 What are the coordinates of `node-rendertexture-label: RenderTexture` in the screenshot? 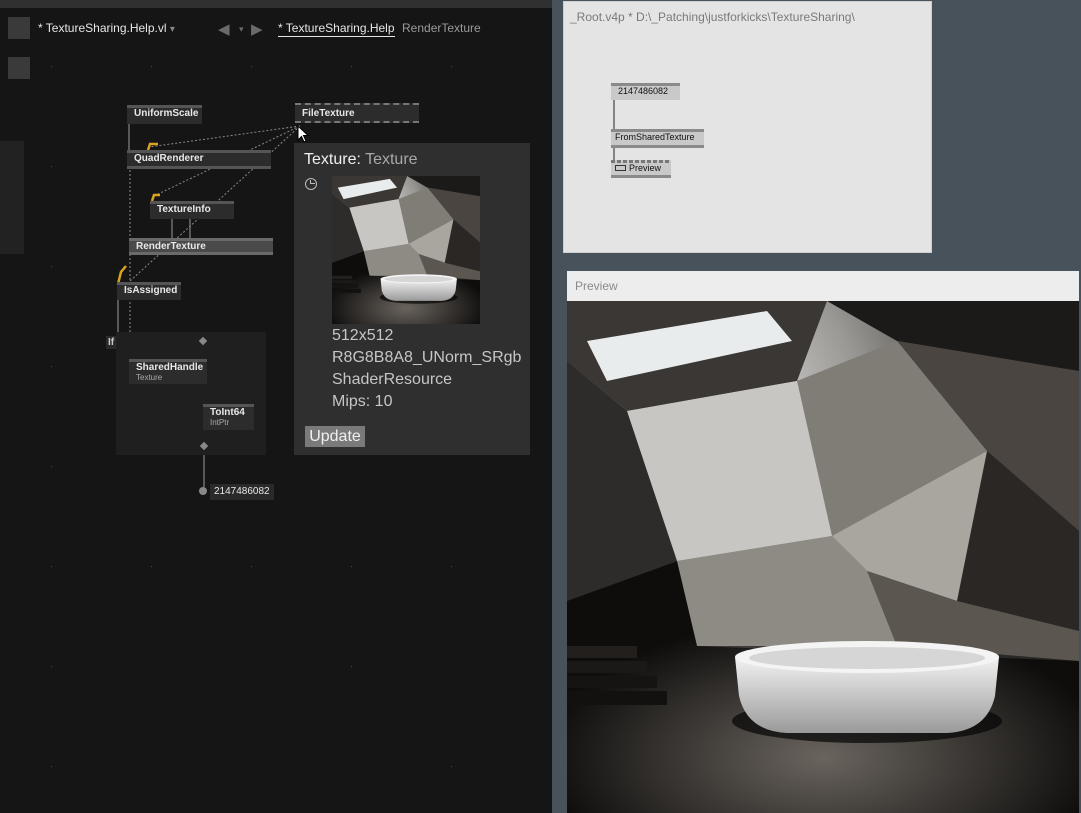 It's located at (171, 246).